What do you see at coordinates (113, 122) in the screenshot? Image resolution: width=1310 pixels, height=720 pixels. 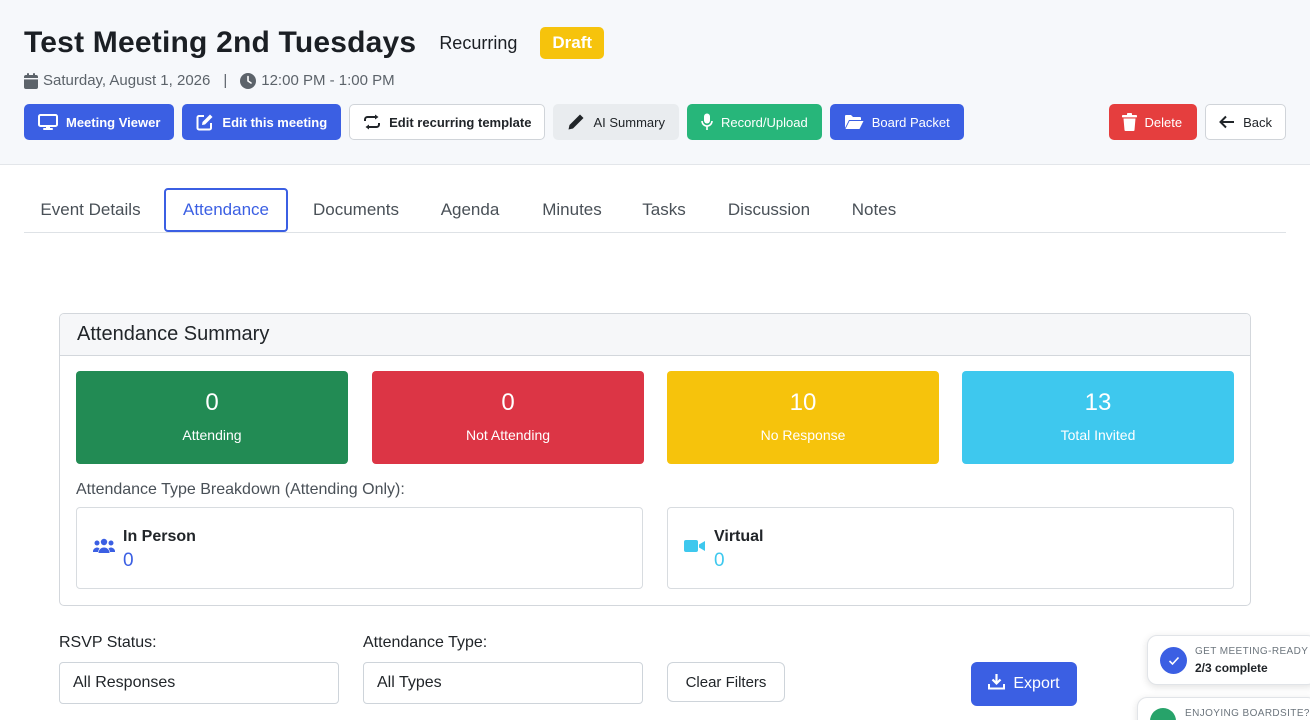 I see `meeting-viewer-label: Meeting Viewer` at bounding box center [113, 122].